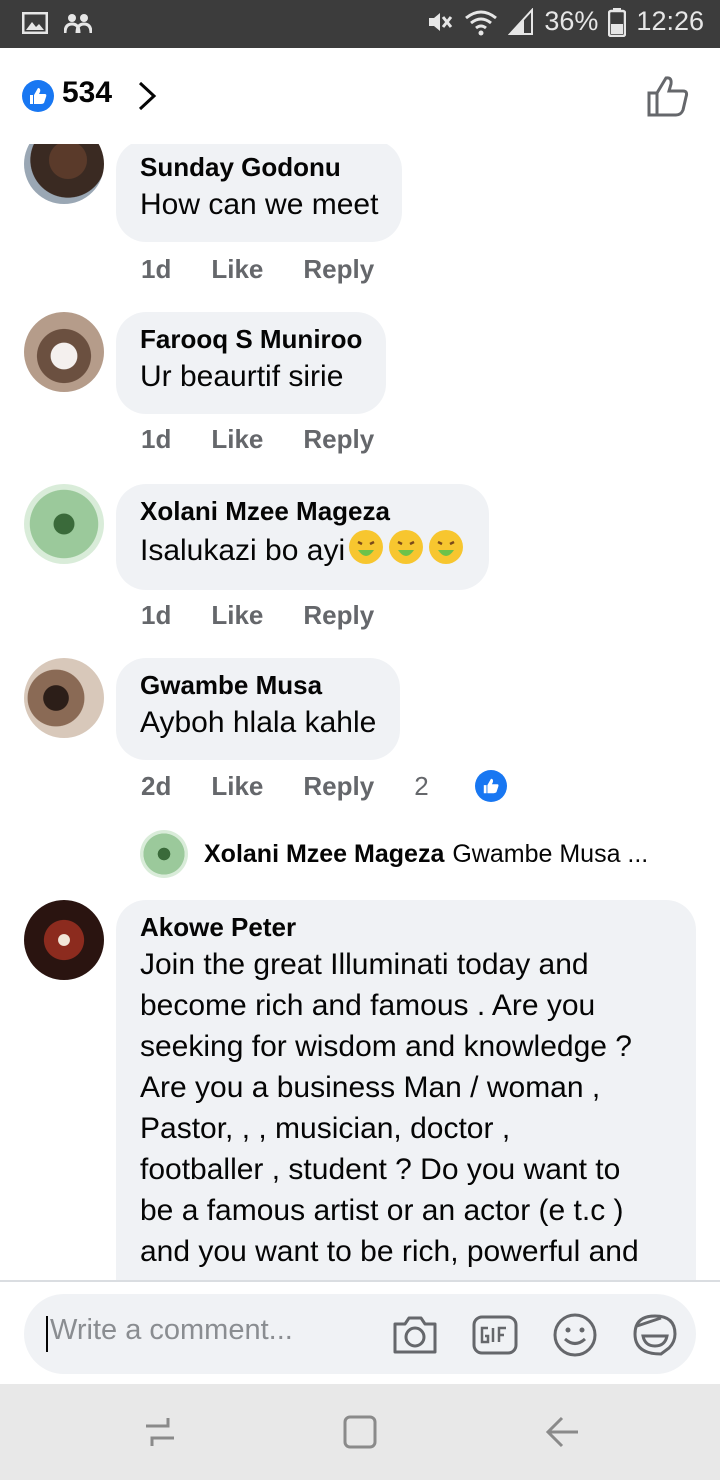 The image size is (720, 1480). What do you see at coordinates (364, 964) in the screenshot?
I see `comment-line: Join the great Illuminati today and` at bounding box center [364, 964].